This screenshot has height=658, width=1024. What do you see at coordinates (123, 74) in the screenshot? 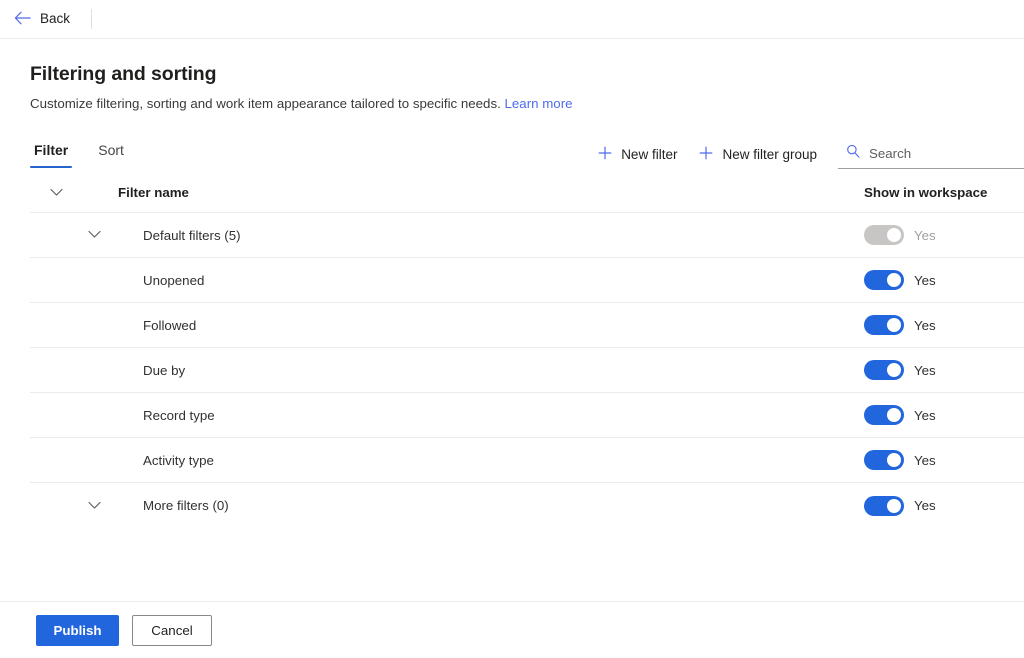
I see `page-title: Filtering and sorting` at bounding box center [123, 74].